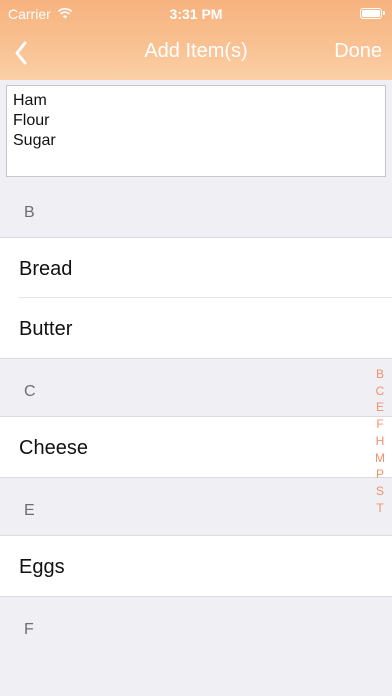 The image size is (392, 696). I want to click on nav-bar: Add Item(s) Done, so click(196, 53).